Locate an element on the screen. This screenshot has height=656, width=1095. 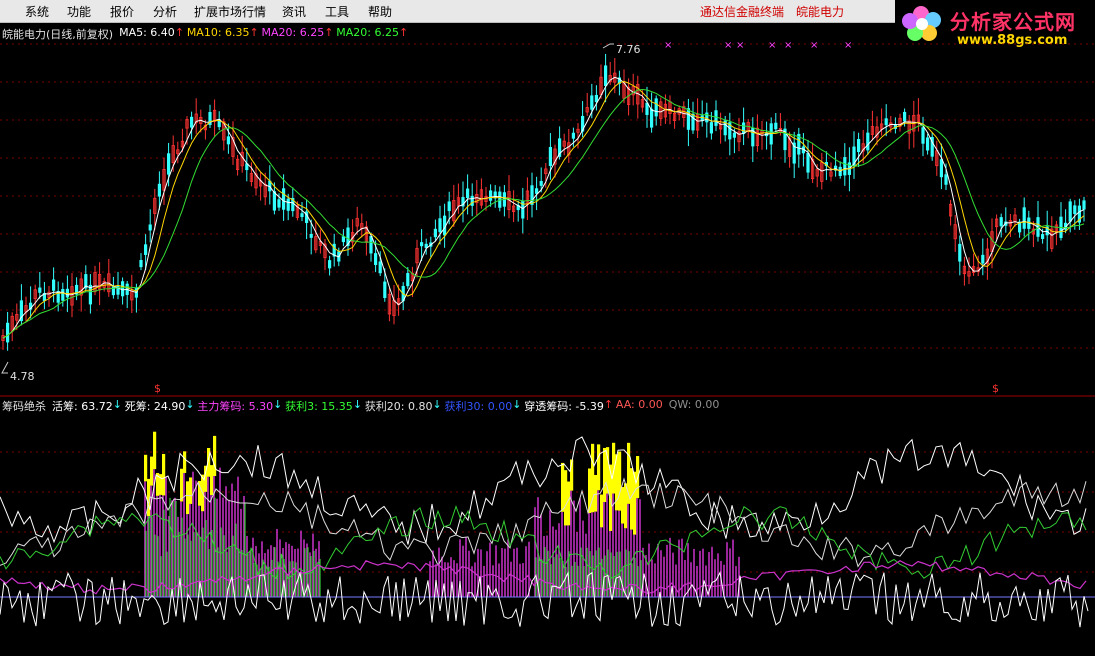
low-price-label: 4.78 is located at coordinates (22, 376).